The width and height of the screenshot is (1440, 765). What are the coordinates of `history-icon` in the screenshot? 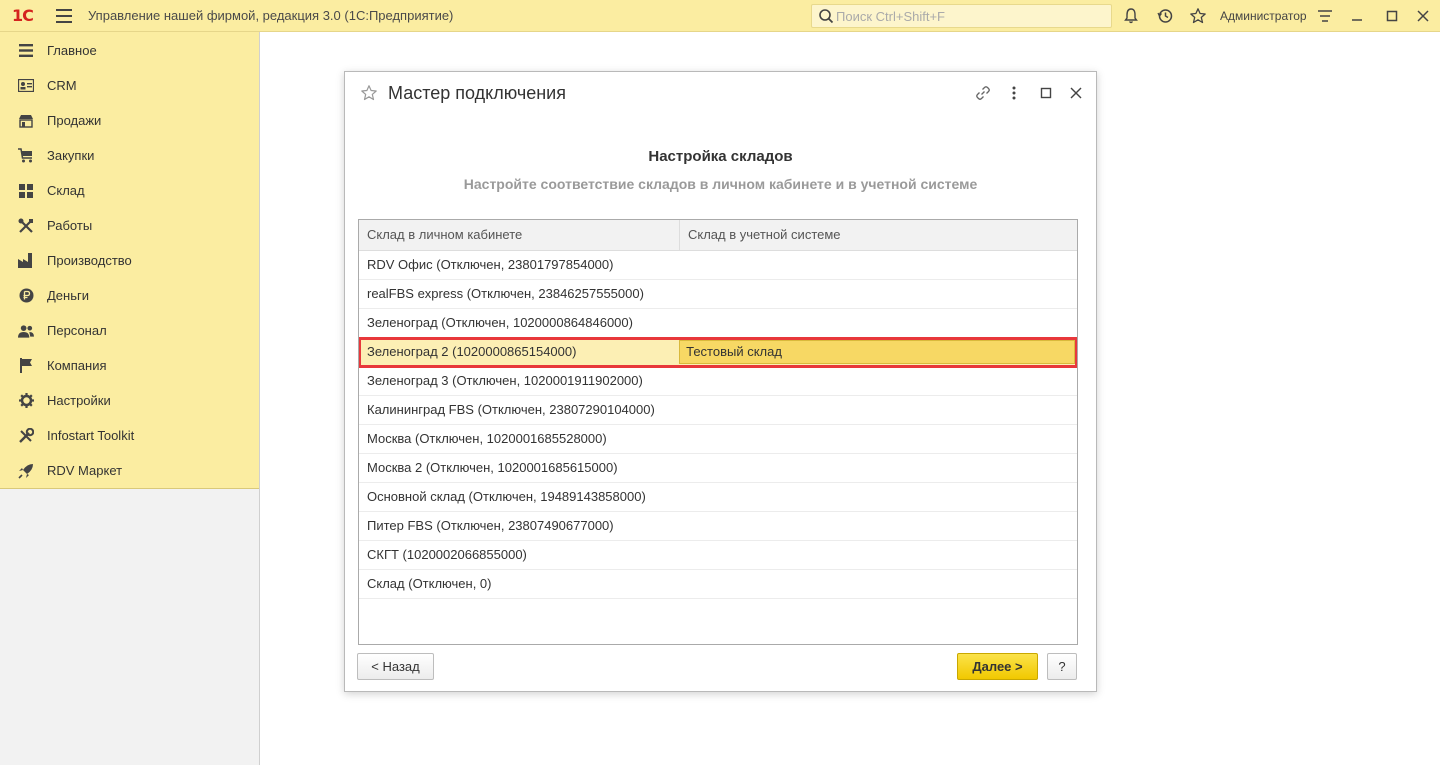 It's located at (1165, 16).